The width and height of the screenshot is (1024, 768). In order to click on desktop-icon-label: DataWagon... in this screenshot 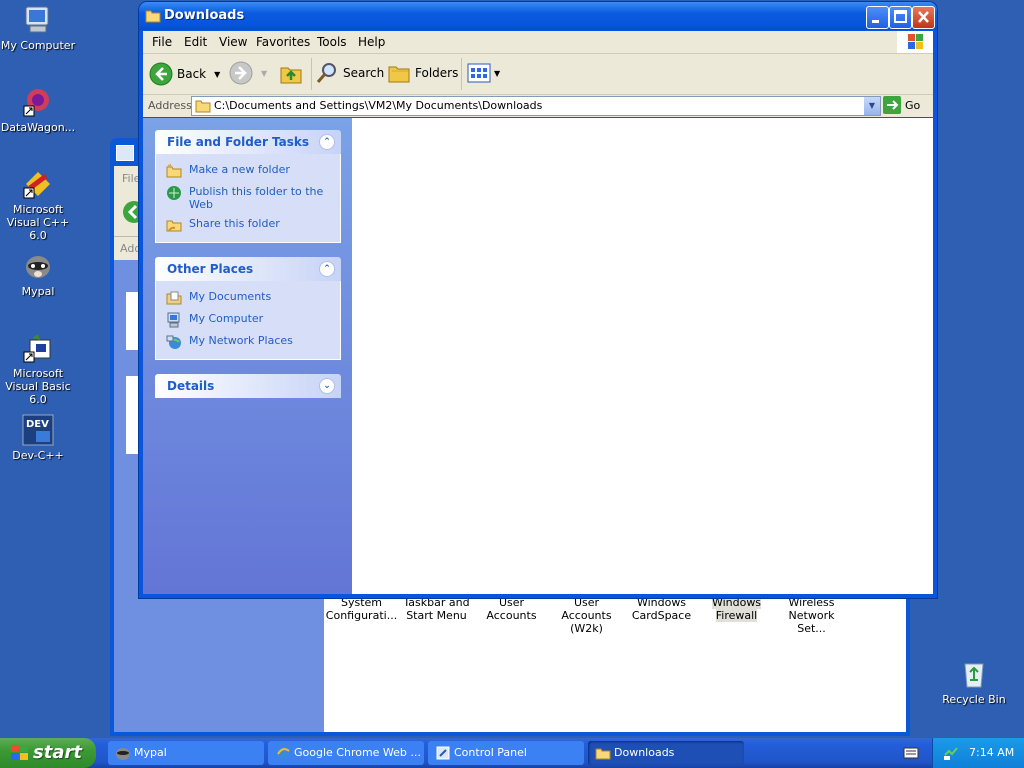, I will do `click(38, 127)`.